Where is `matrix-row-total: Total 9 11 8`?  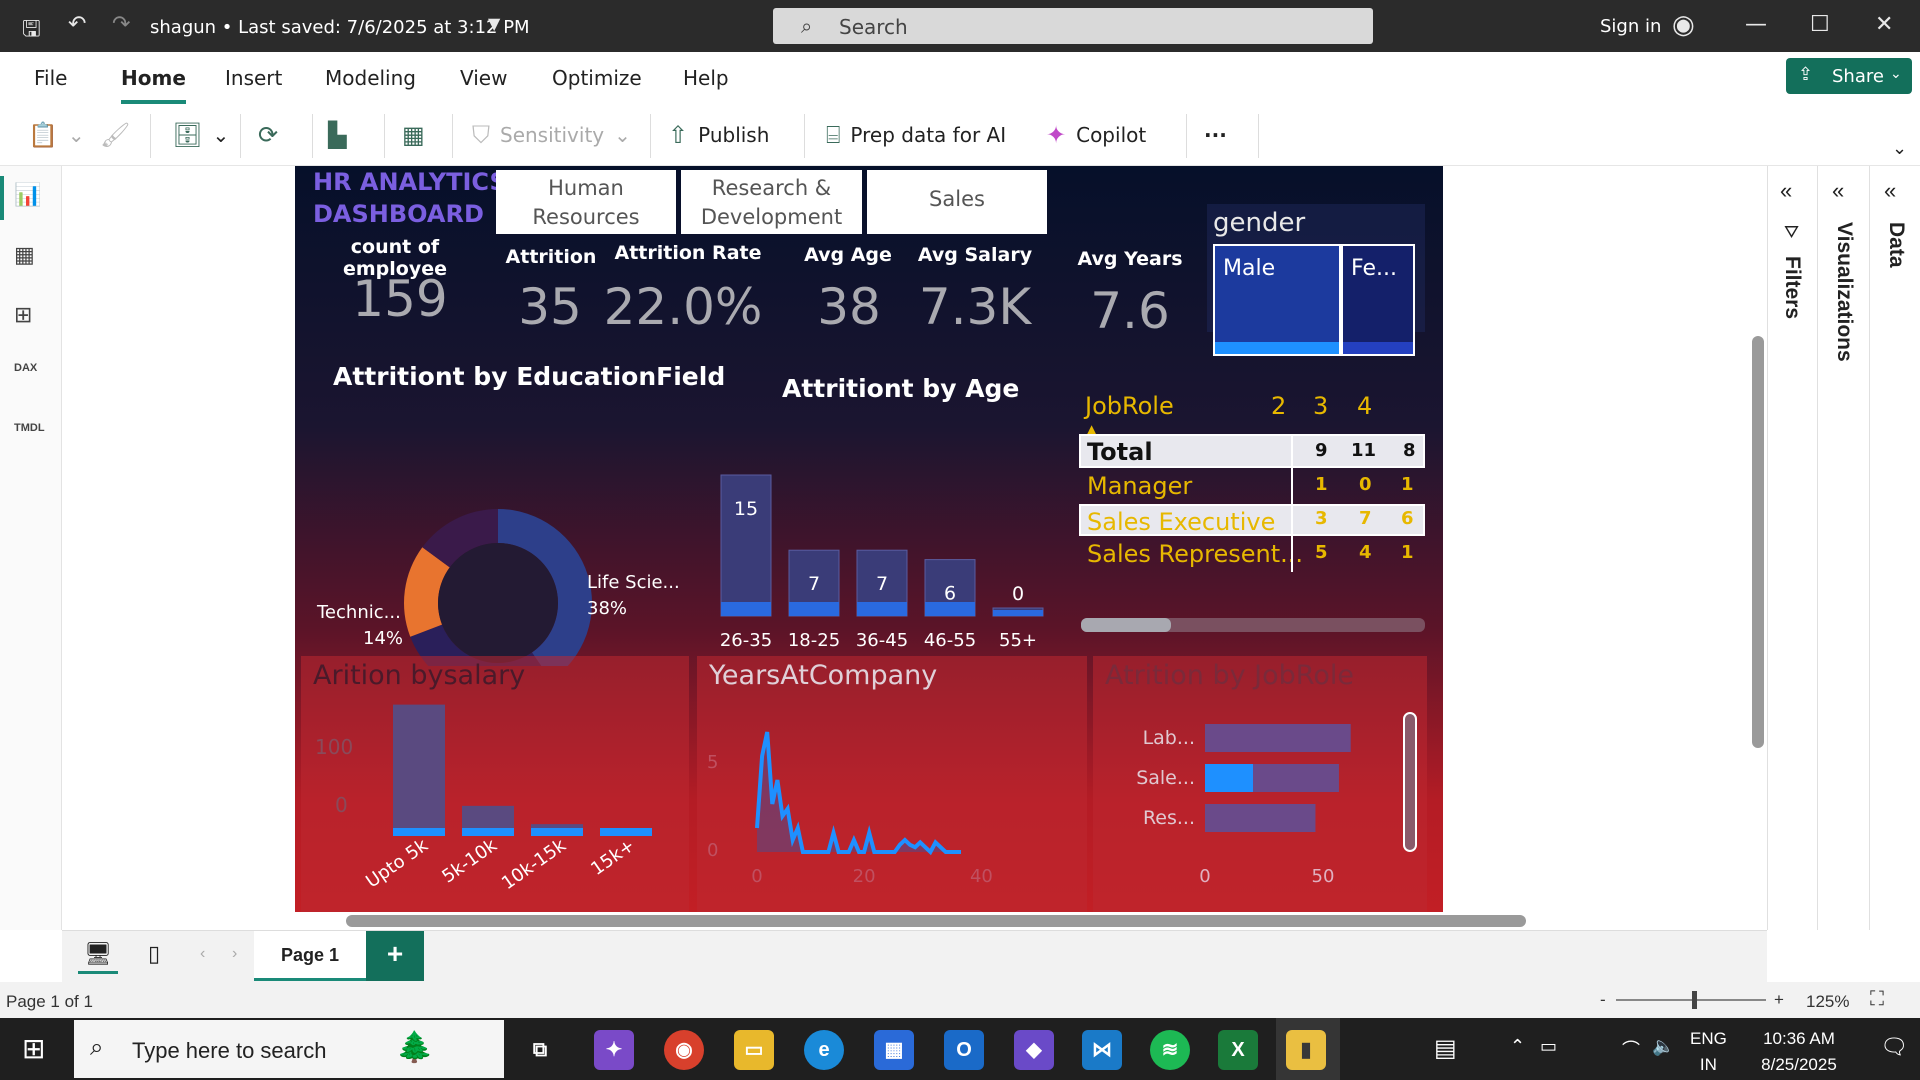 matrix-row-total: Total 9 11 8 is located at coordinates (1252, 451).